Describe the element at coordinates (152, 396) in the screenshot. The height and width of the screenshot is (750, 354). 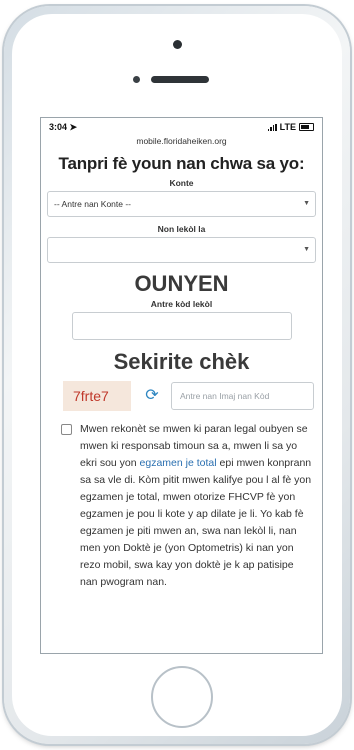
I see `refresh-icon: ⟳` at that location.